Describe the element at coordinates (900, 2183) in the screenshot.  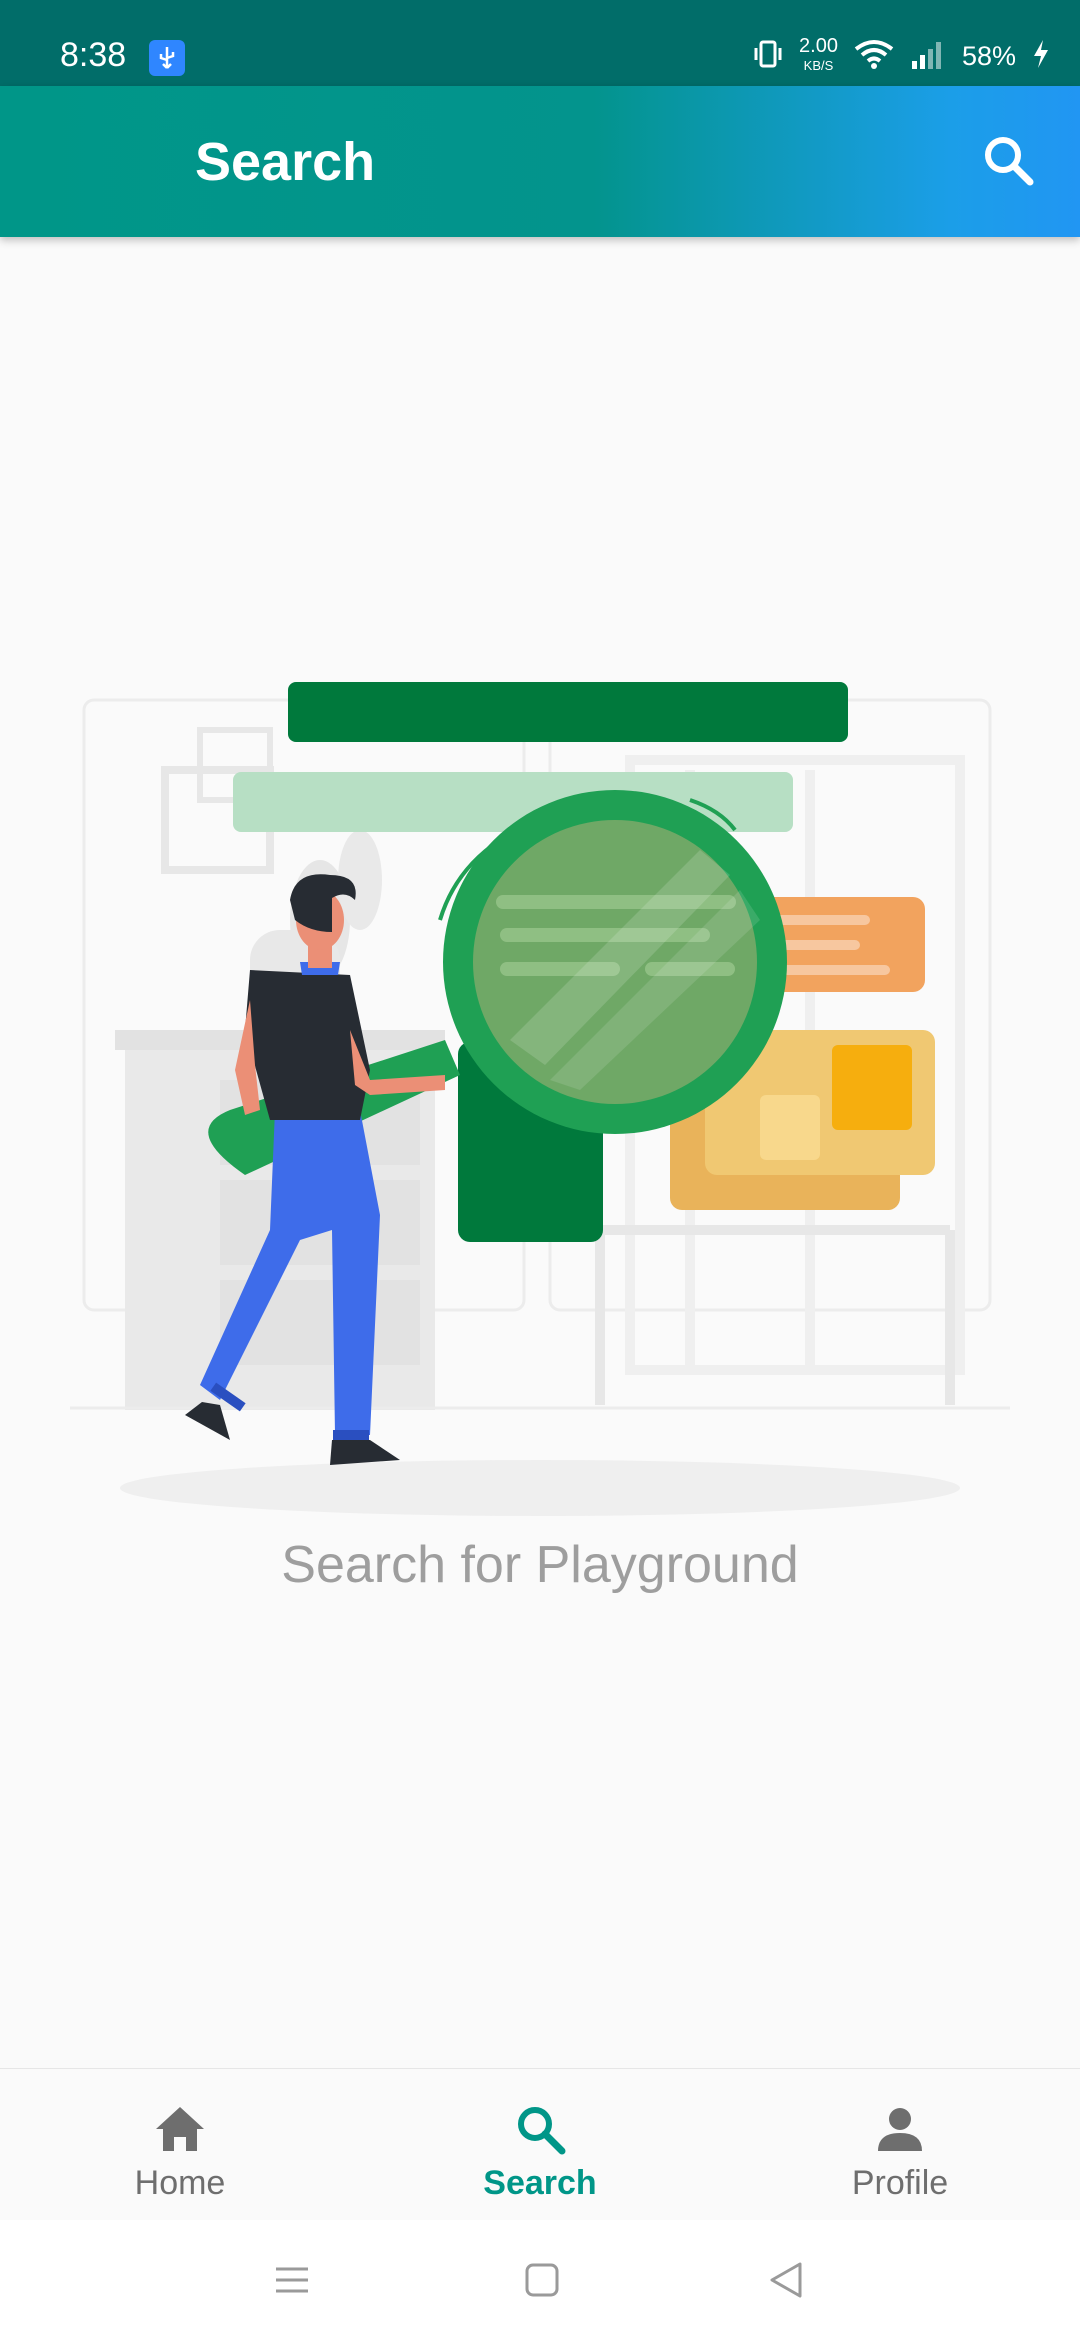
I see `nav-label-profile: Profile` at that location.